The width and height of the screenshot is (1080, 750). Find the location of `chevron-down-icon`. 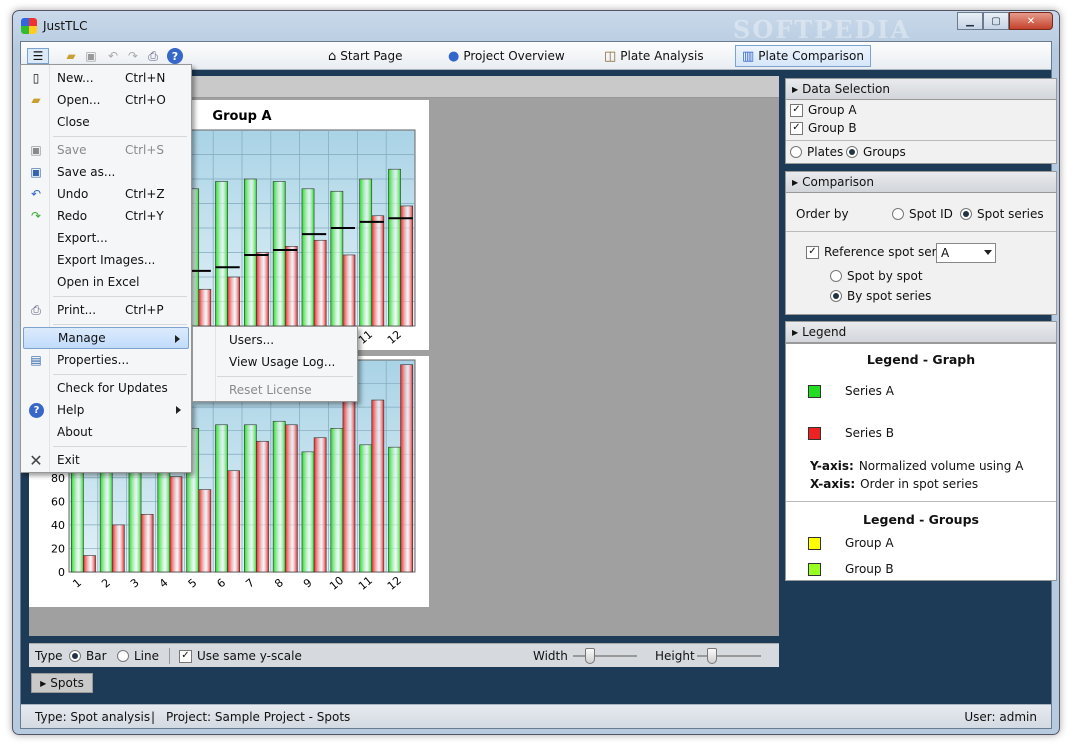

chevron-down-icon is located at coordinates (988, 252).